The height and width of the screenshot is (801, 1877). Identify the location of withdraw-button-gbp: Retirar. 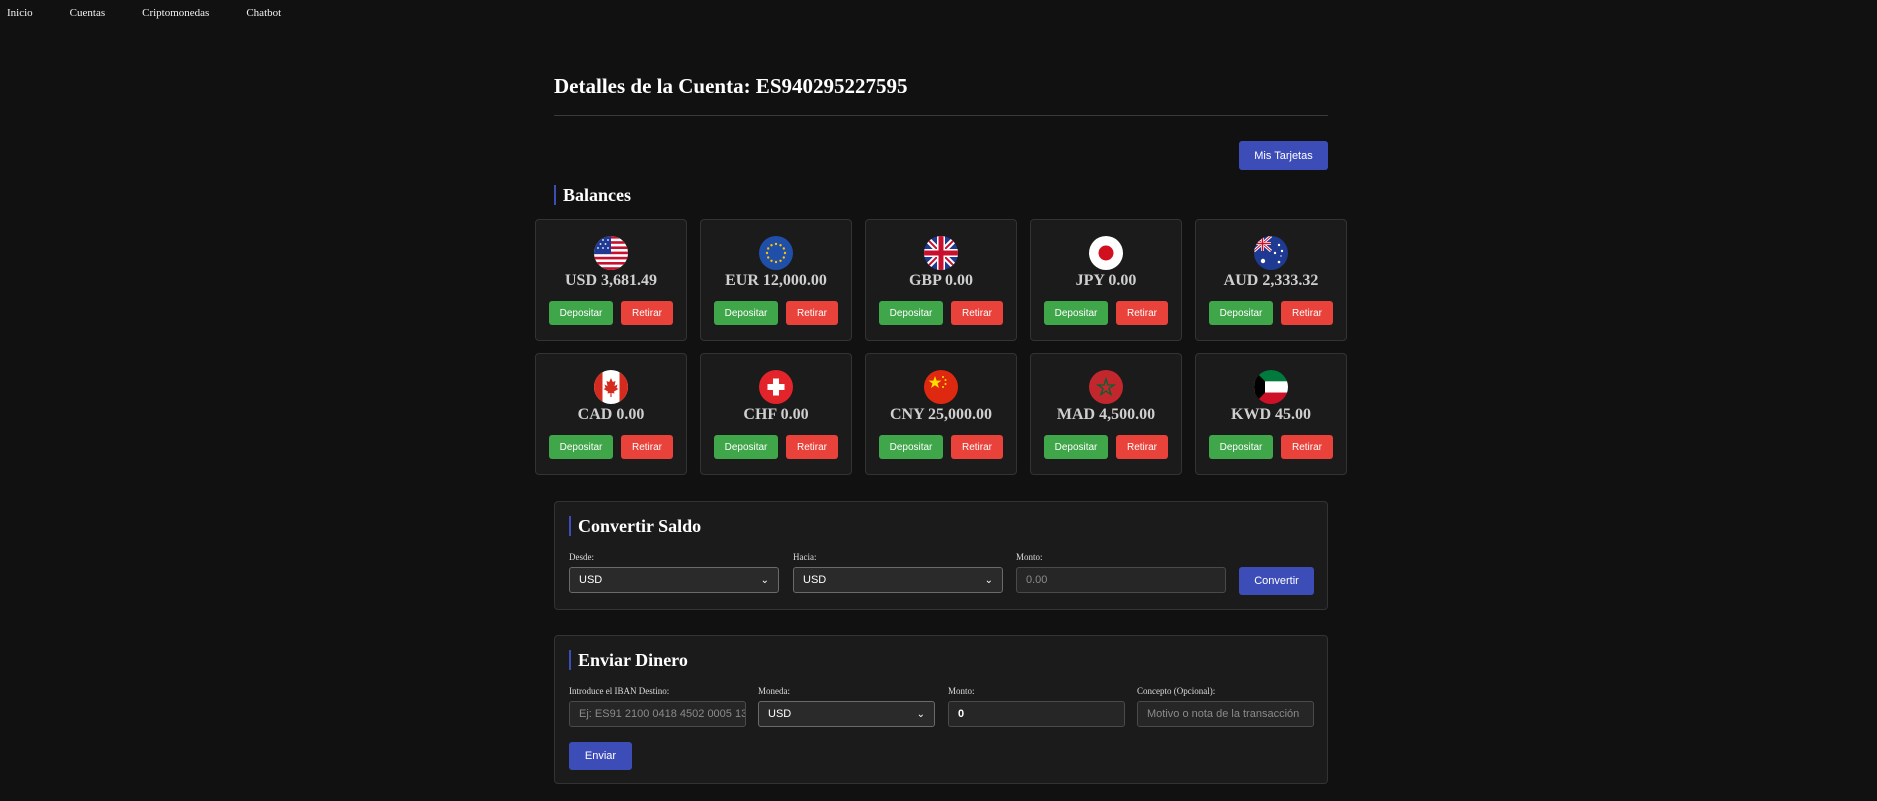
(977, 313).